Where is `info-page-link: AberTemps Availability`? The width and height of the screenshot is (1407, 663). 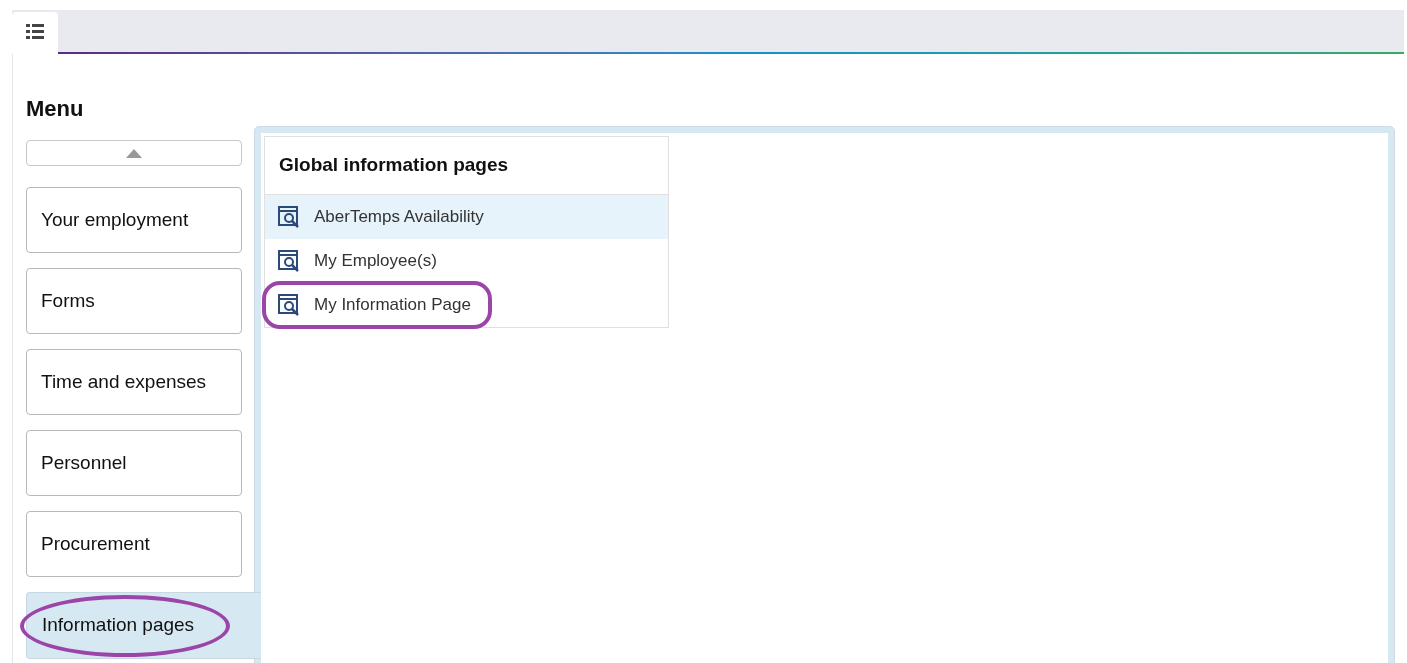
info-page-link: AberTemps Availability is located at coordinates (466, 217).